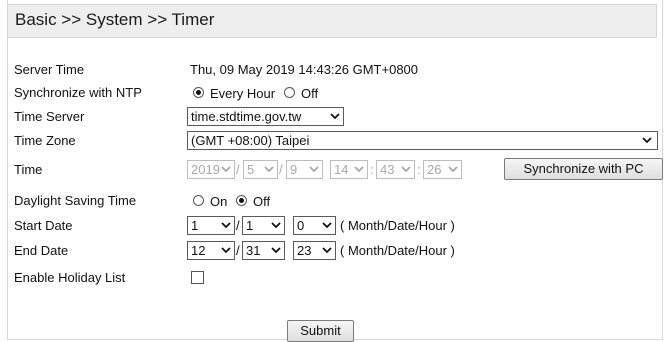  I want to click on second-value: 26, so click(434, 169).